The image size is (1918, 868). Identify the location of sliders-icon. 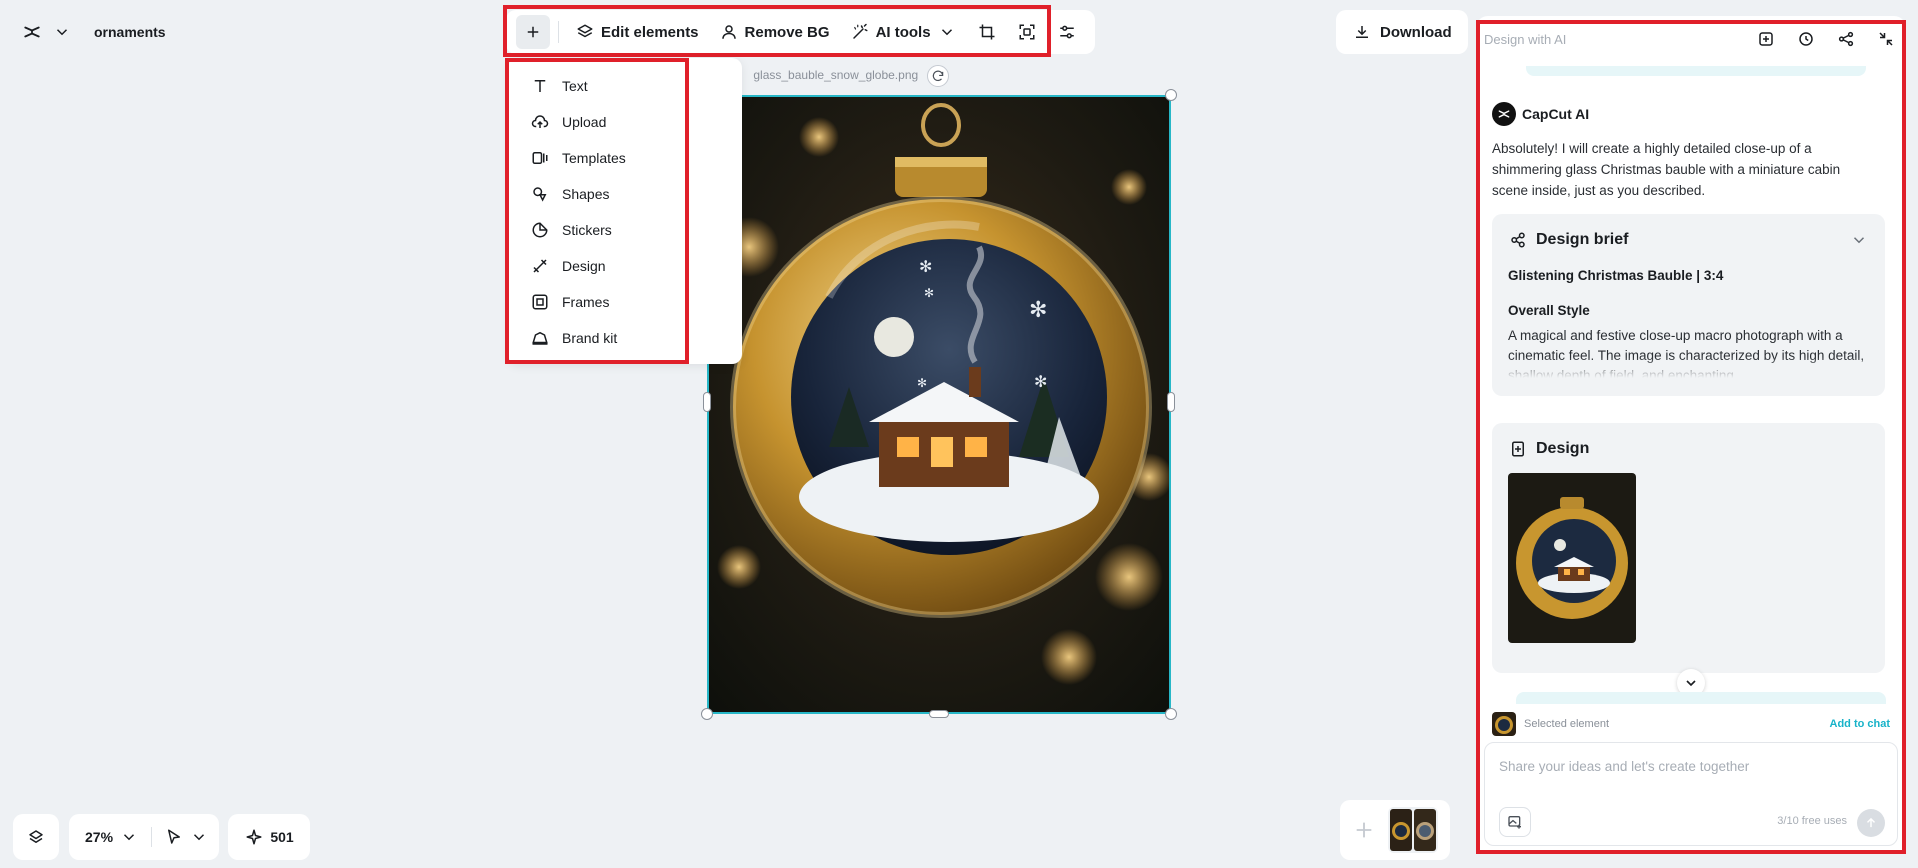
(1067, 32).